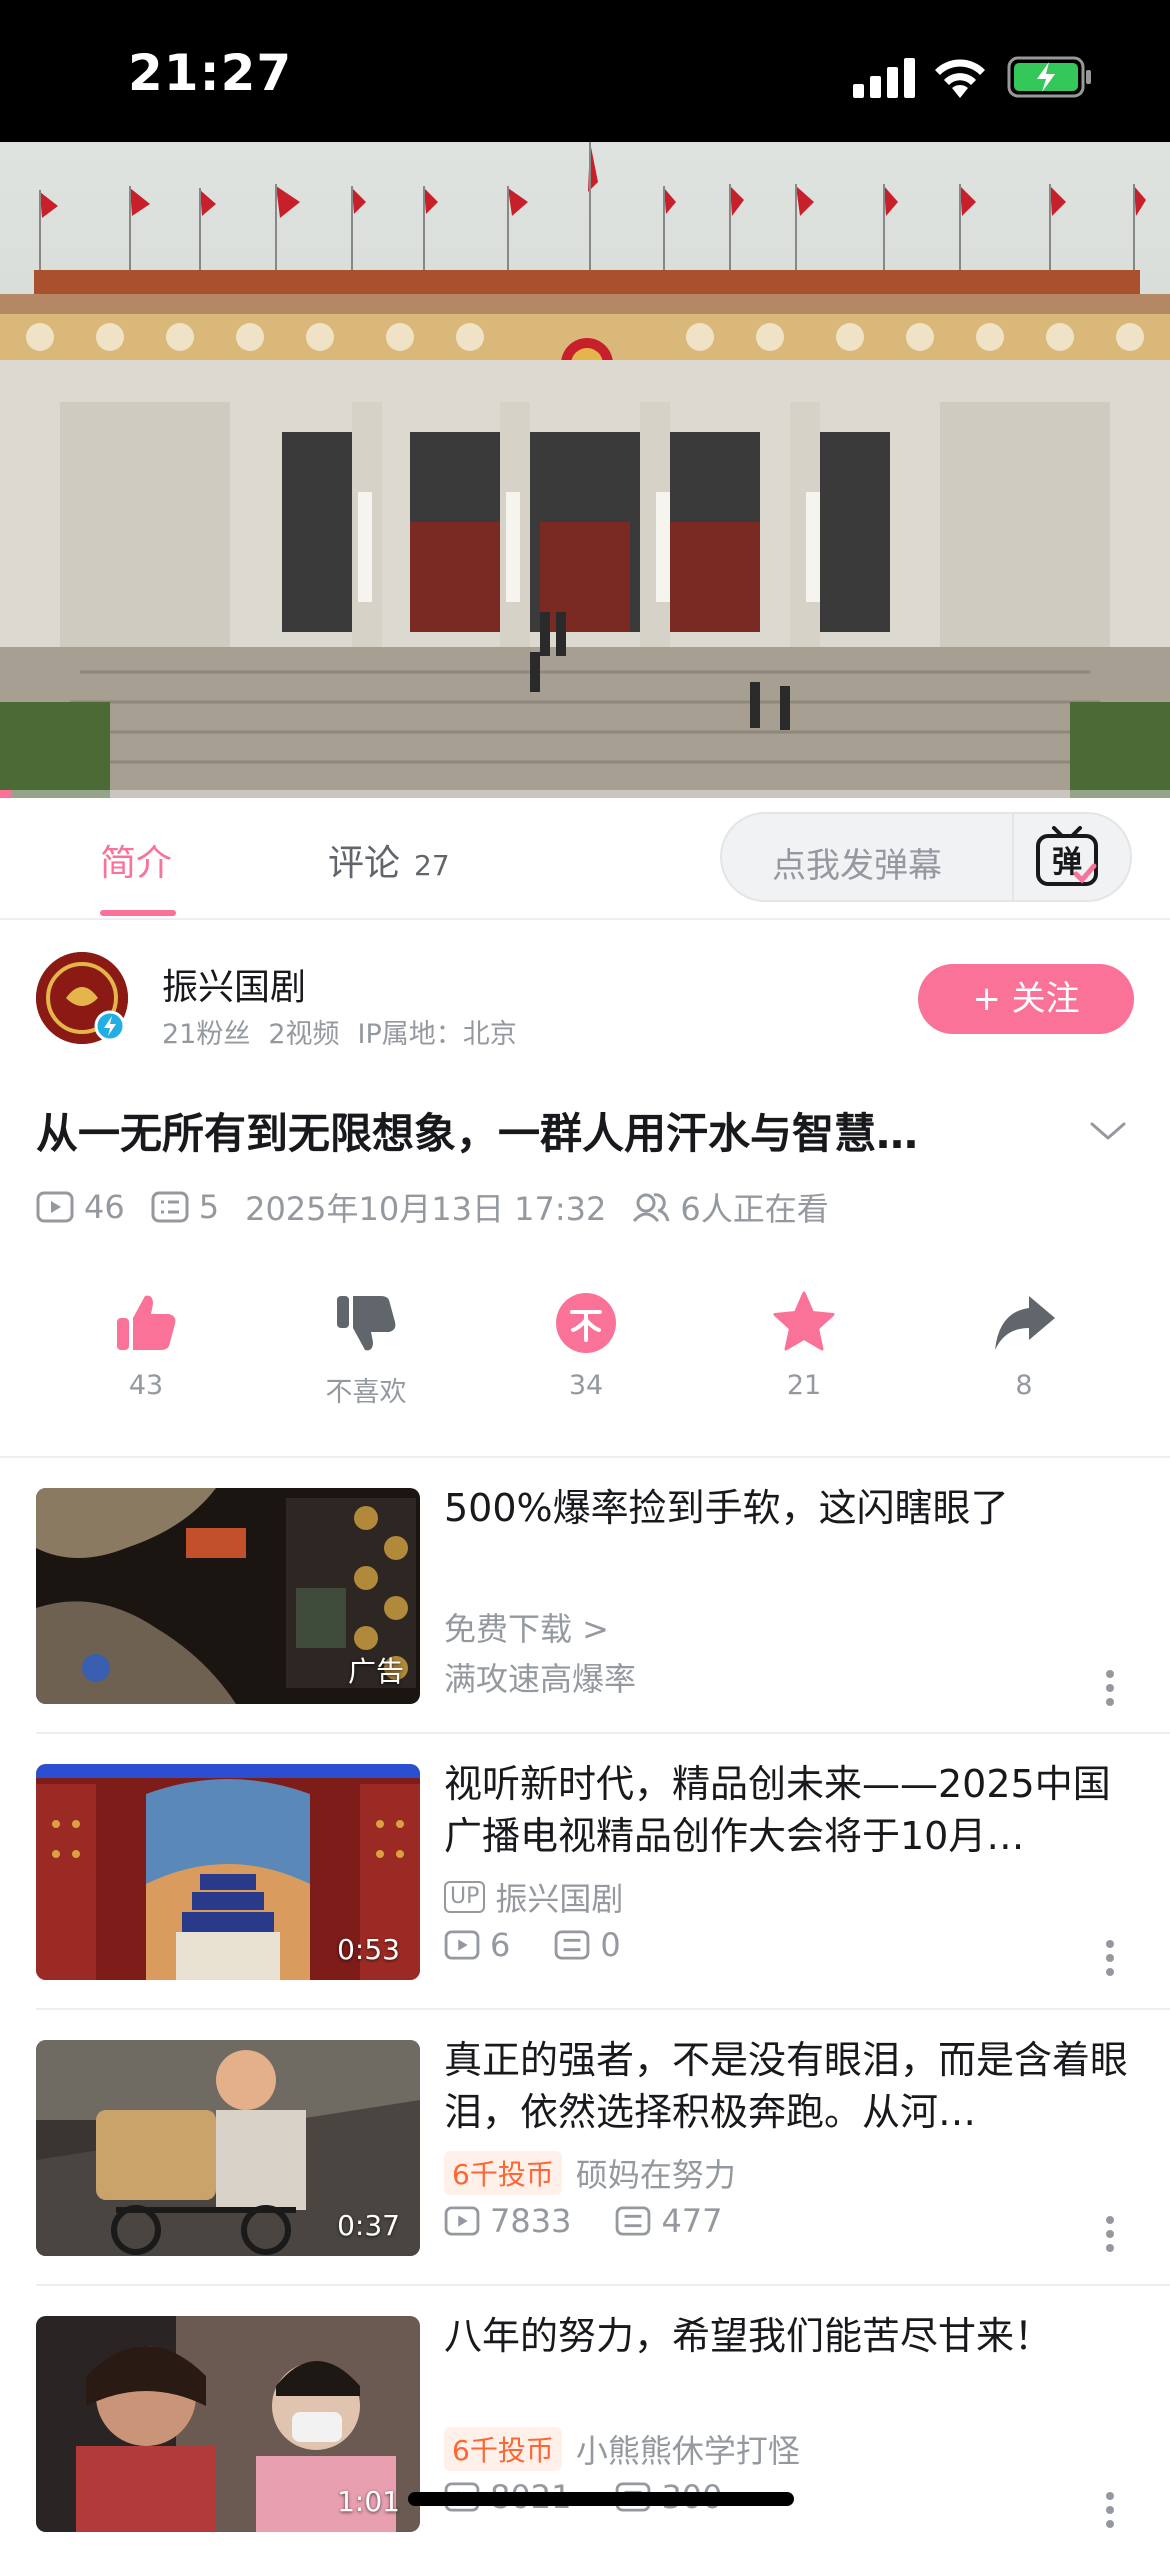  What do you see at coordinates (526, 1627) in the screenshot?
I see `ad-download-link: 免费下载 >` at bounding box center [526, 1627].